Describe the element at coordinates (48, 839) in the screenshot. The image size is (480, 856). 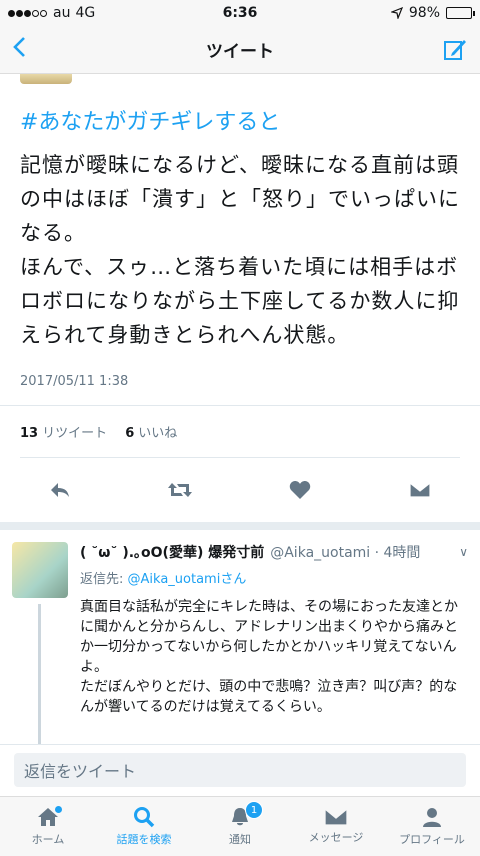
I see `tab-label: ホーム` at that location.